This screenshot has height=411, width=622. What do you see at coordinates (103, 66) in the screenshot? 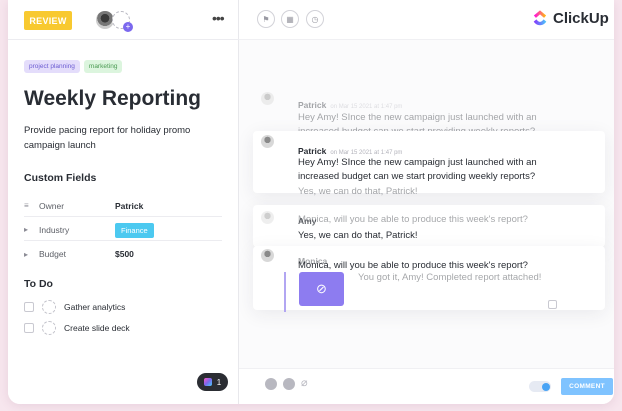
I see `tag-marketing: marketing` at bounding box center [103, 66].